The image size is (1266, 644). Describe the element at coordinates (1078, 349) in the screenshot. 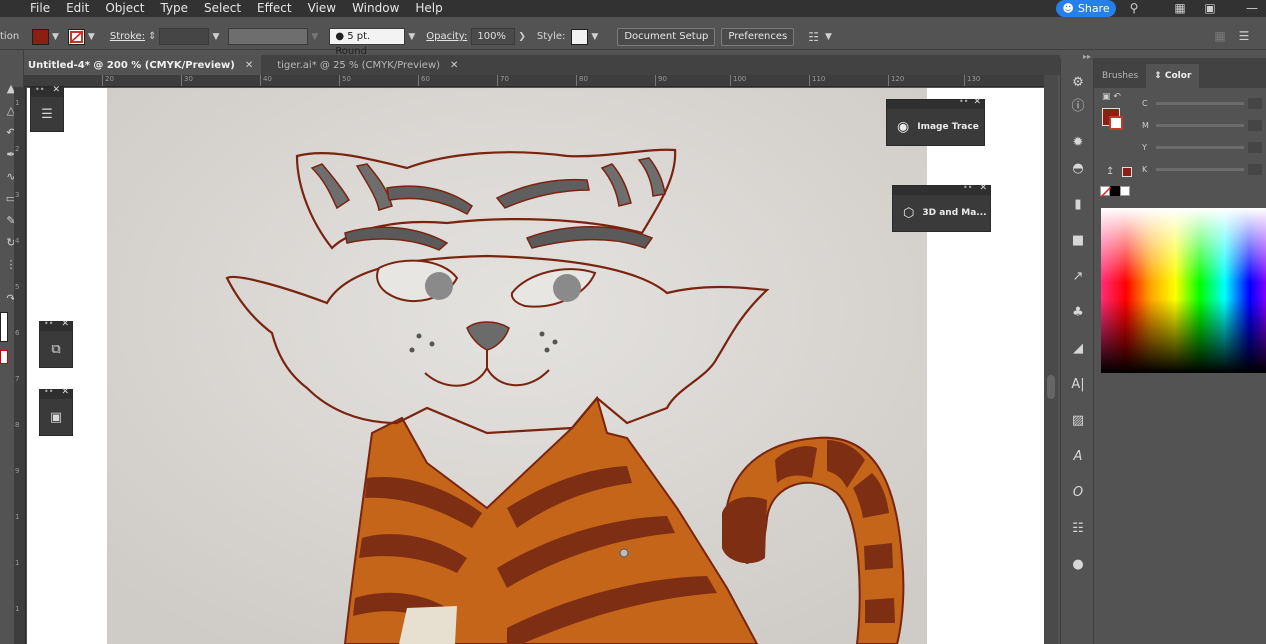

I see `gradient-icon: ◢` at that location.